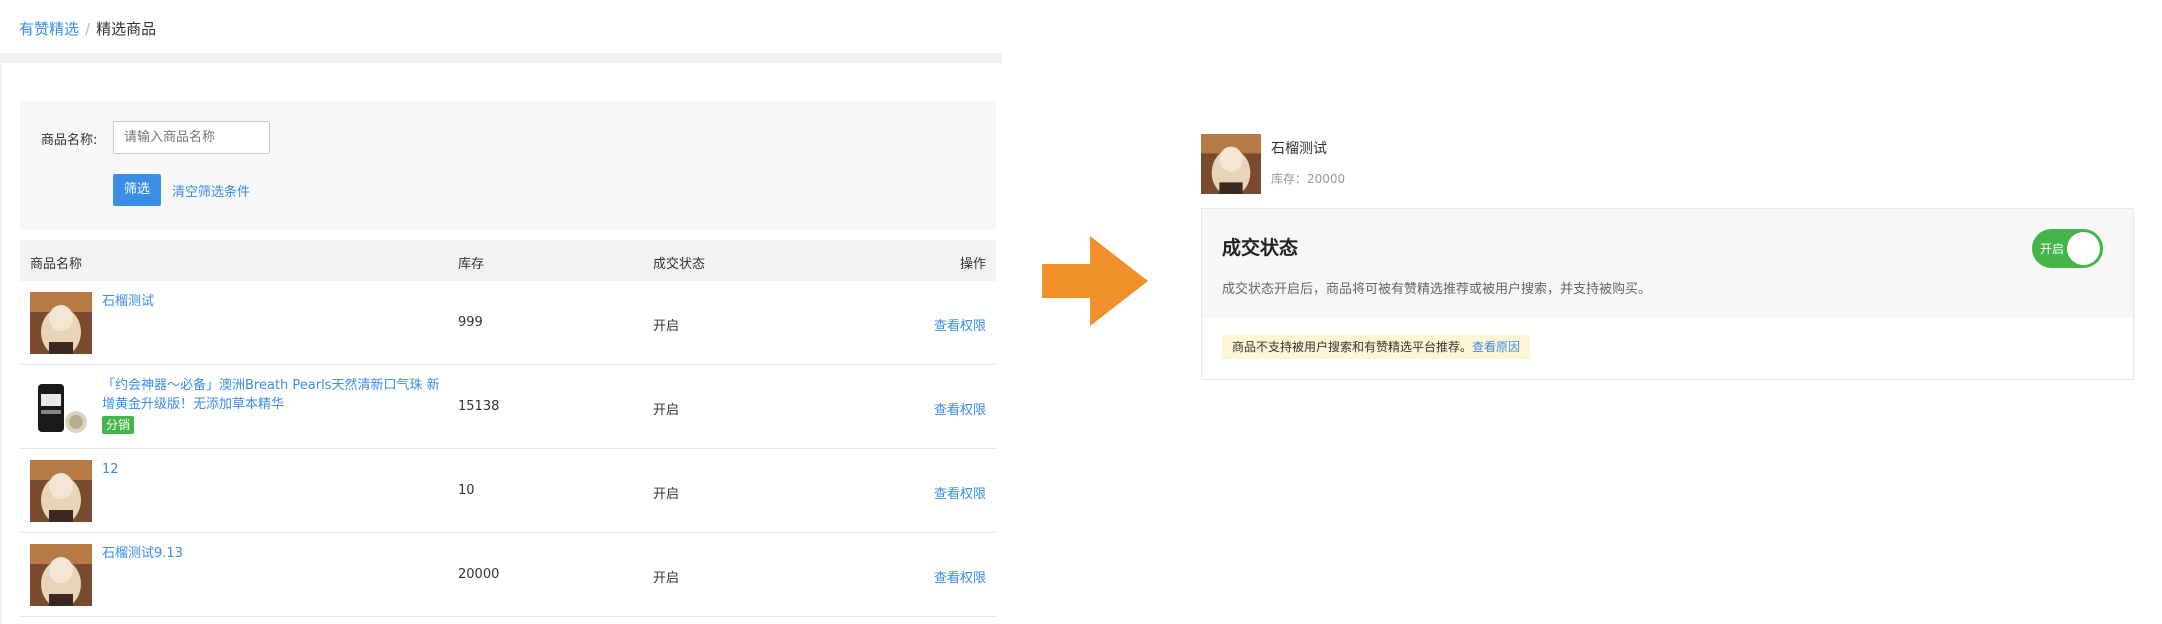  Describe the element at coordinates (142, 553) in the screenshot. I see `product-name: 石榴测试9.13` at that location.